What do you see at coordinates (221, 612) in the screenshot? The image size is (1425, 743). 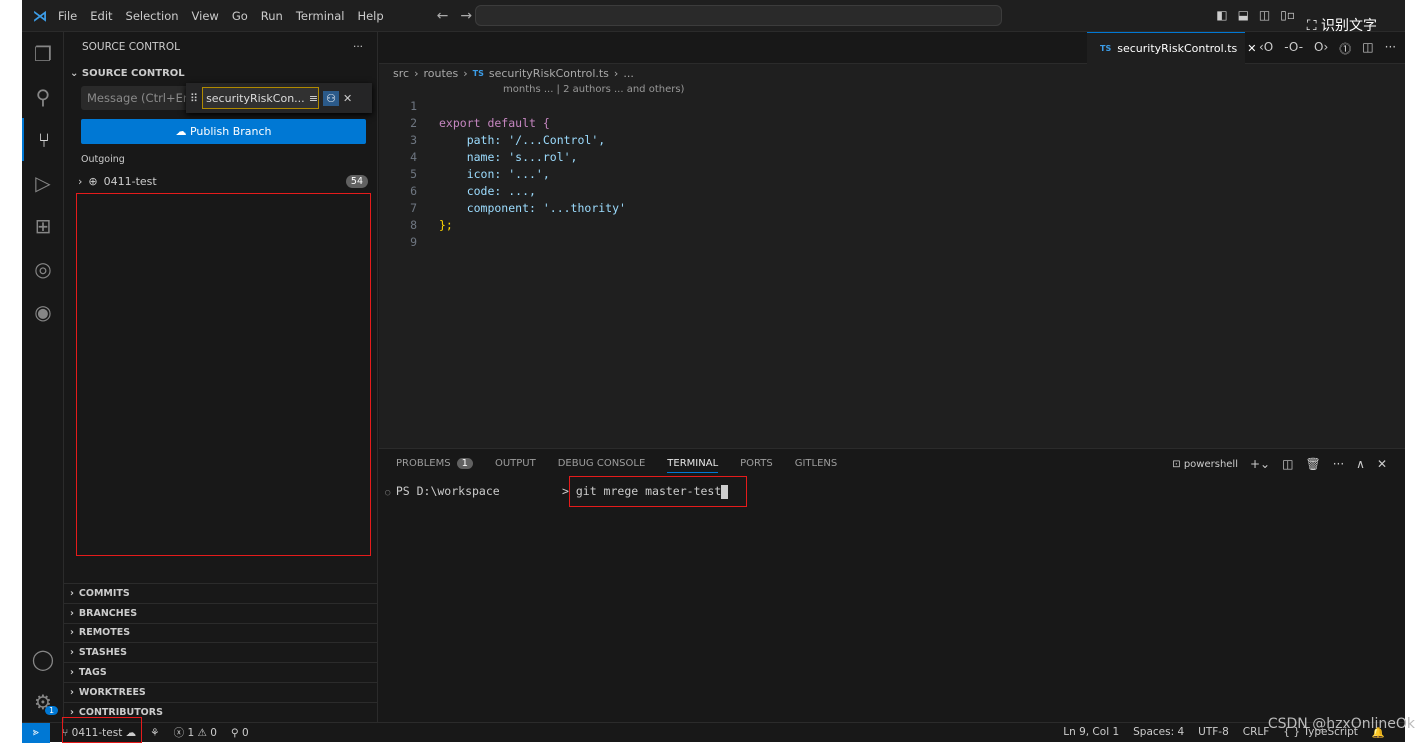 I see `section-branches: › BRANCHES` at bounding box center [221, 612].